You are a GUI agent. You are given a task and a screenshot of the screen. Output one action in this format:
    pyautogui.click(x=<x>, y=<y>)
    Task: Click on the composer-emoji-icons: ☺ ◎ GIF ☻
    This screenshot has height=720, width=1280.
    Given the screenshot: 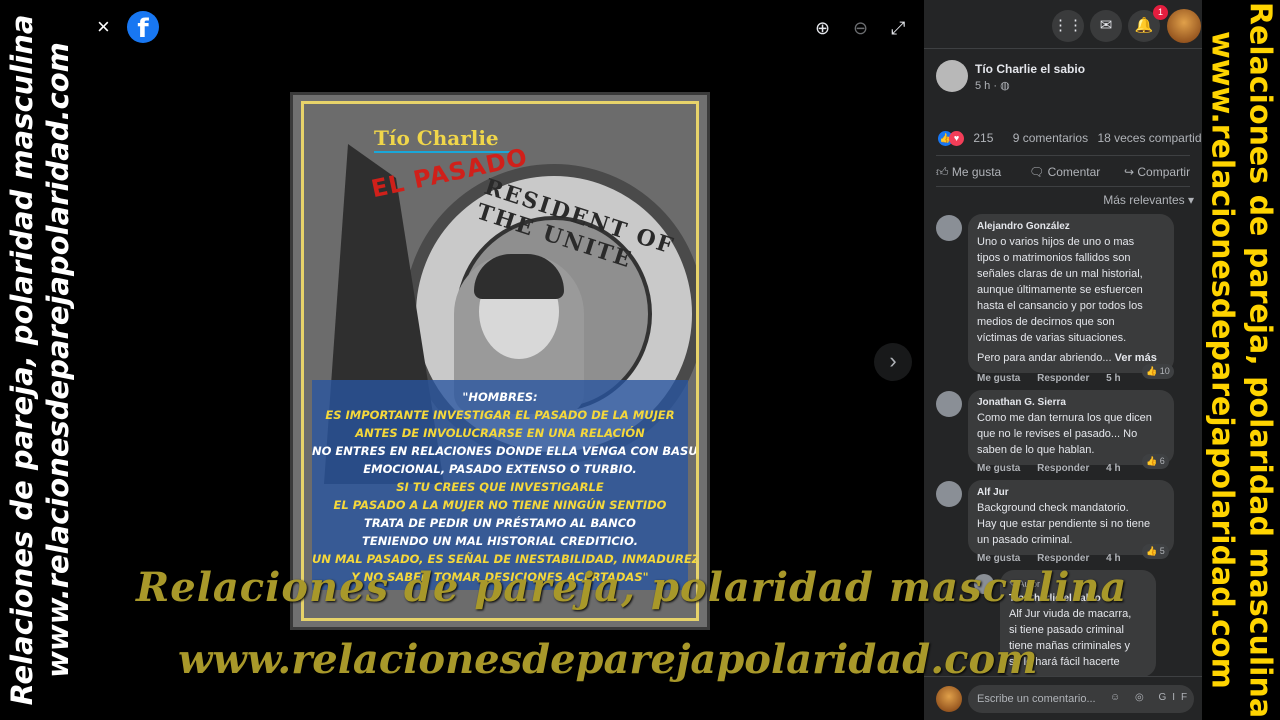 What is the action you would take?
    pyautogui.click(x=1156, y=697)
    